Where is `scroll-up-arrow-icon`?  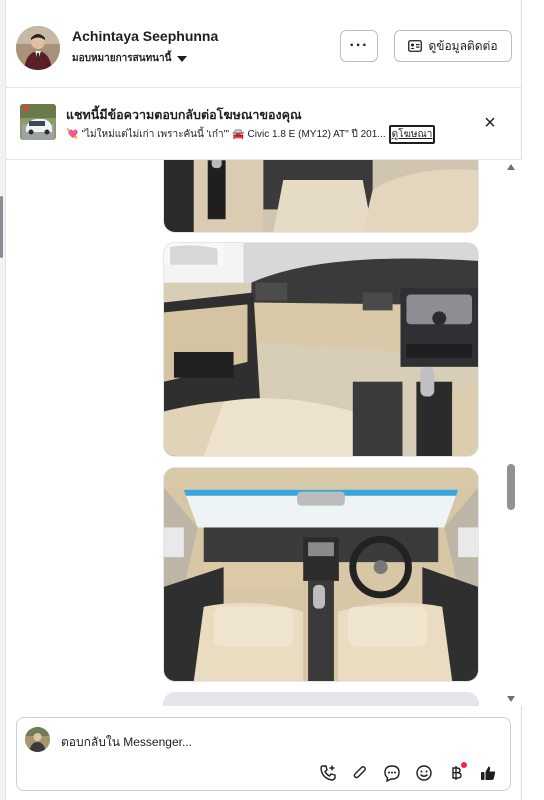 scroll-up-arrow-icon is located at coordinates (511, 167).